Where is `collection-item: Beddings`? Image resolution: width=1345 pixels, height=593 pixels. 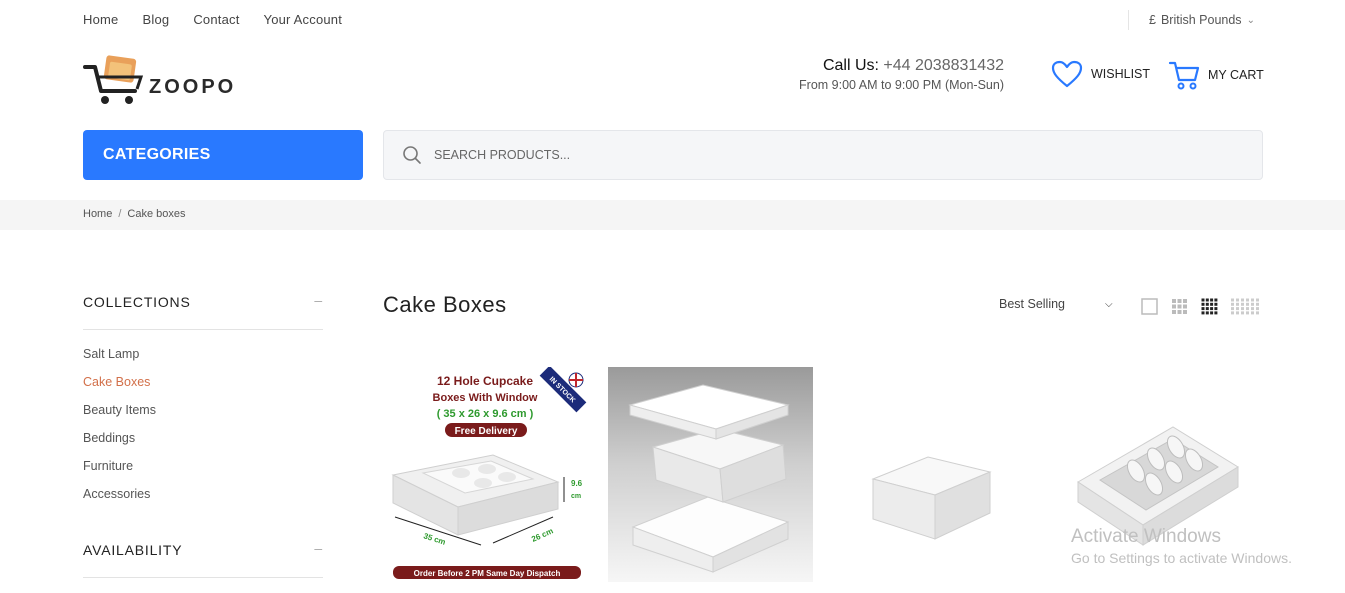 collection-item: Beddings is located at coordinates (119, 445).